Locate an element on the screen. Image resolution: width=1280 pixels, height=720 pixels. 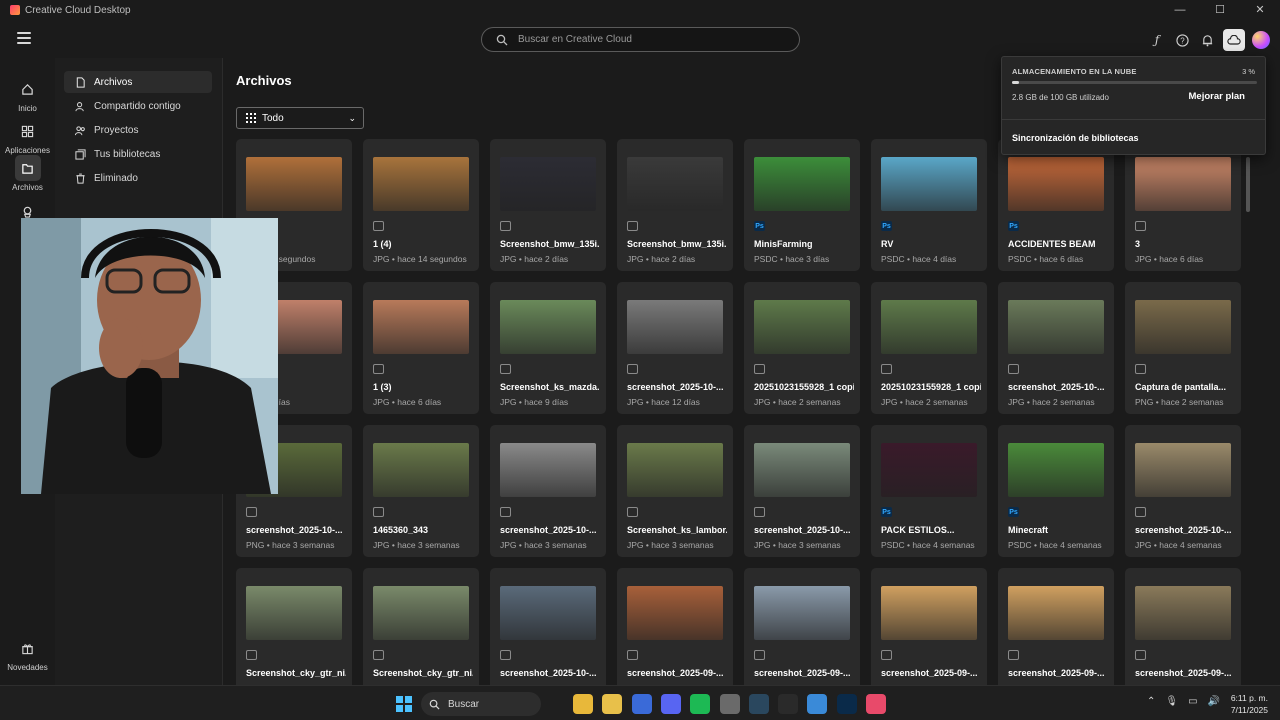
library-sync-link: Sincronización de bibliotecas is located at coordinates (1075, 138).